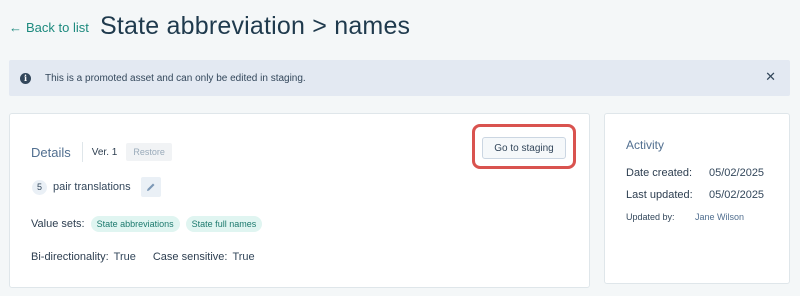 The image size is (800, 296). Describe the element at coordinates (149, 152) in the screenshot. I see `restore-button: Restore` at that location.